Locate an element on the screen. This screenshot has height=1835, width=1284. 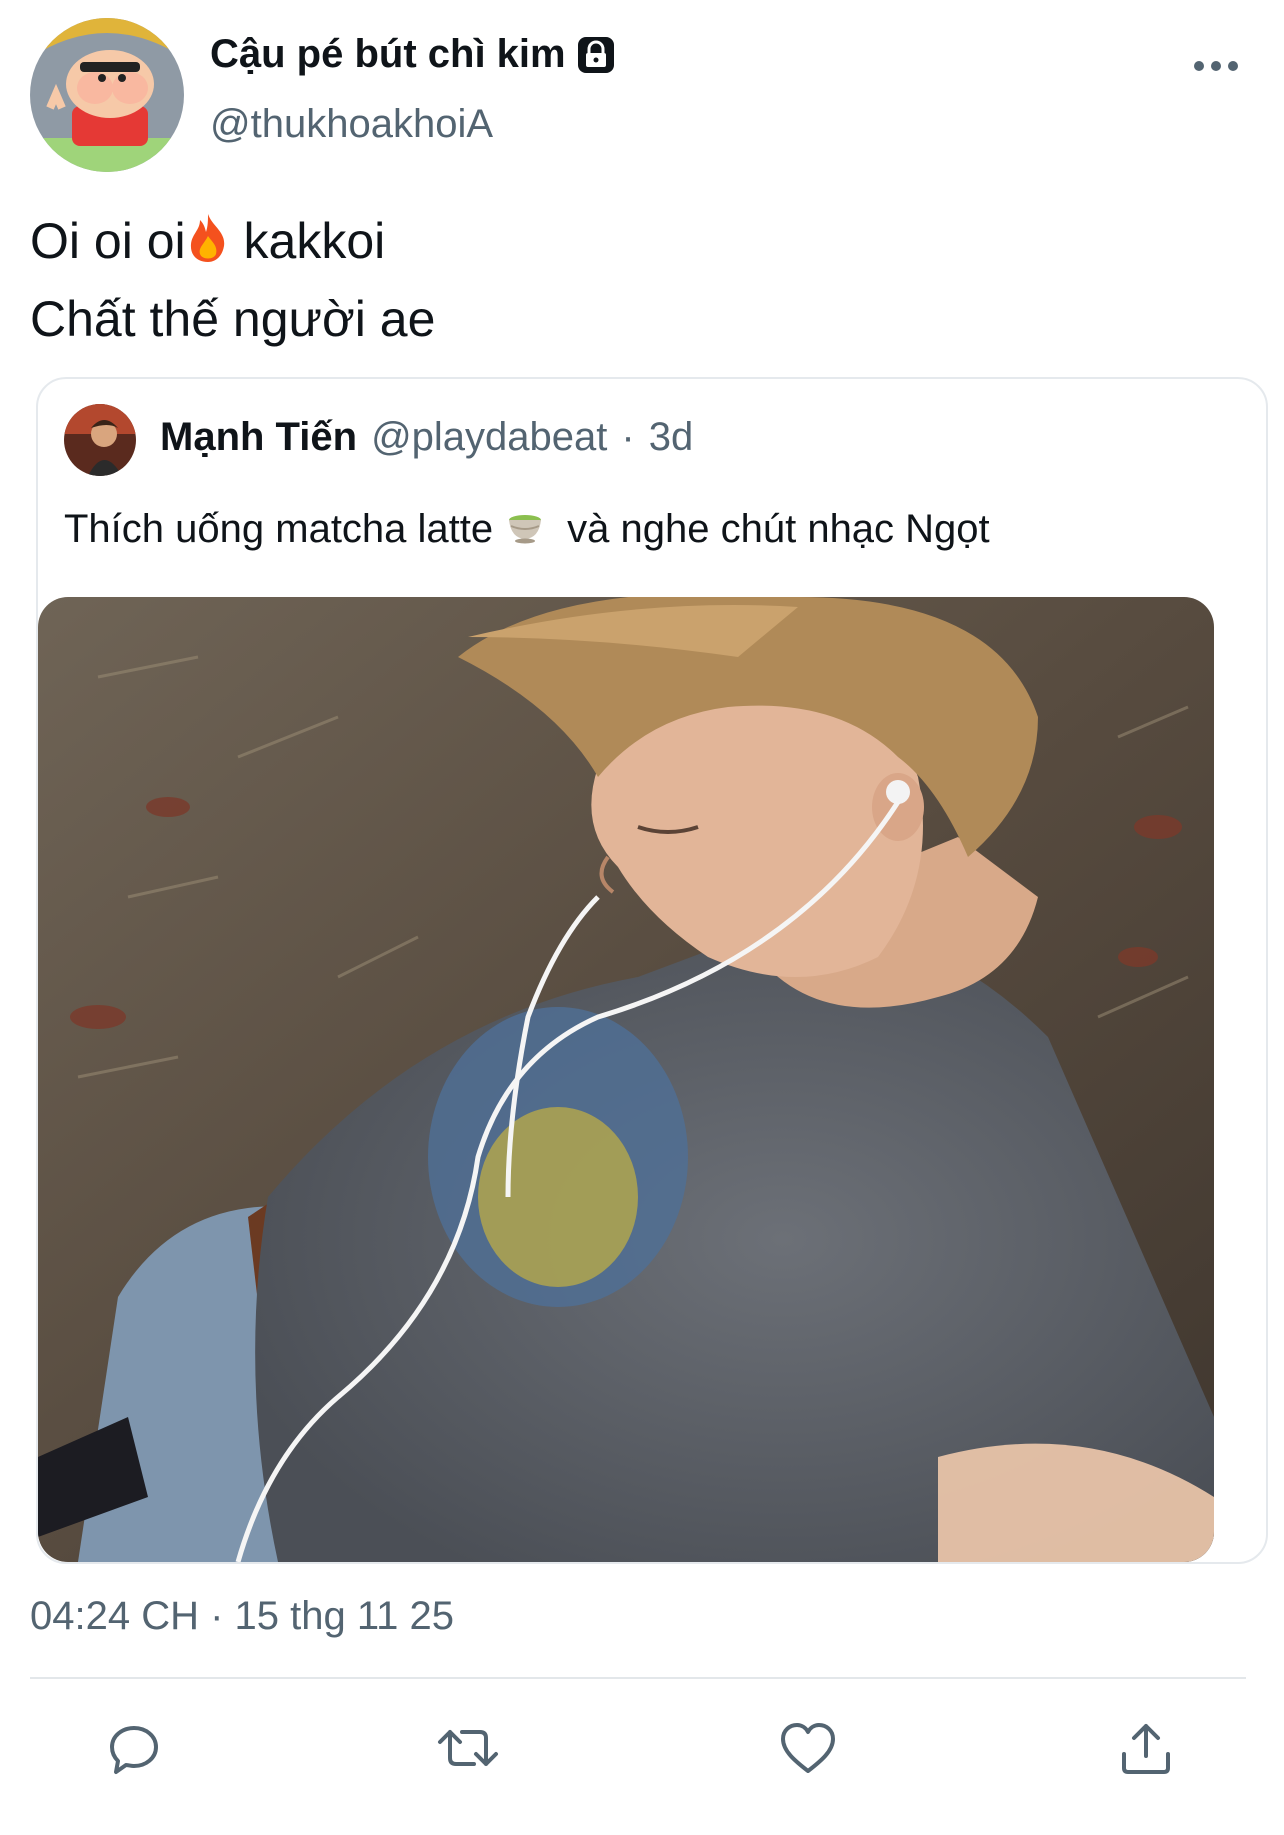
reply-button is located at coordinates (134, 1748).